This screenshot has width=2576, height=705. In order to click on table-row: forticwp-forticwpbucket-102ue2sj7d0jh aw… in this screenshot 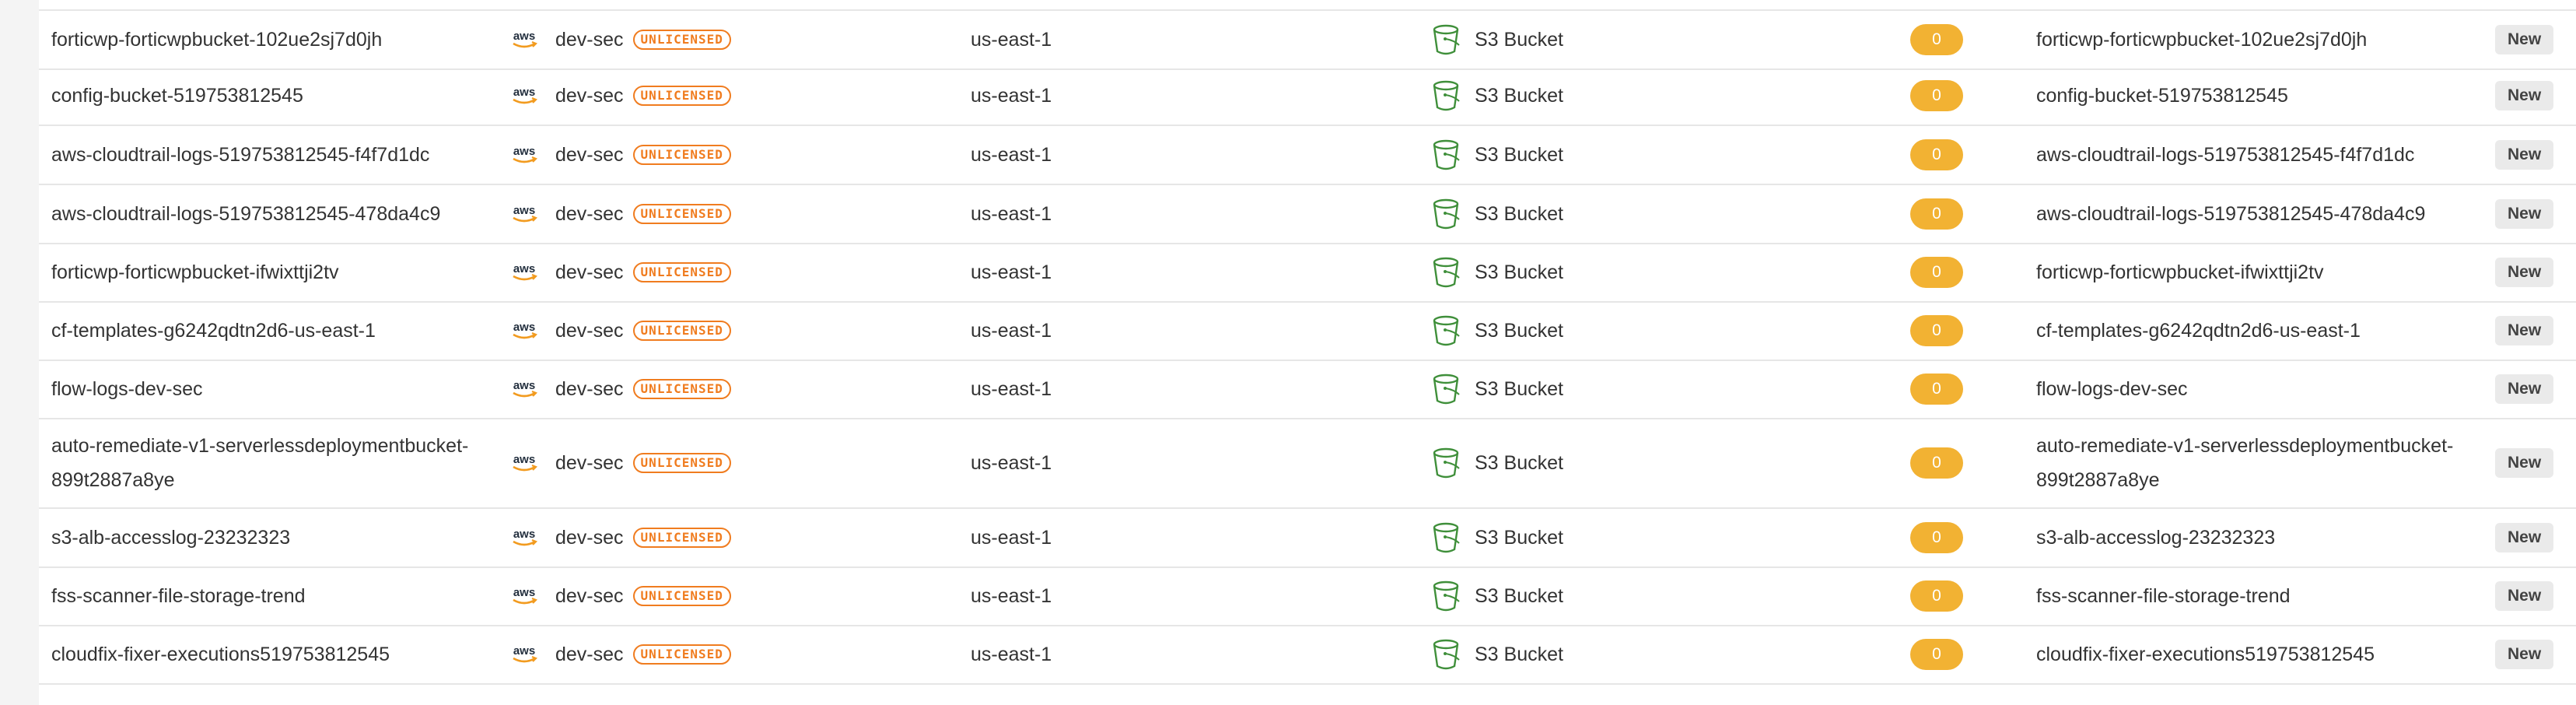, I will do `click(1307, 39)`.